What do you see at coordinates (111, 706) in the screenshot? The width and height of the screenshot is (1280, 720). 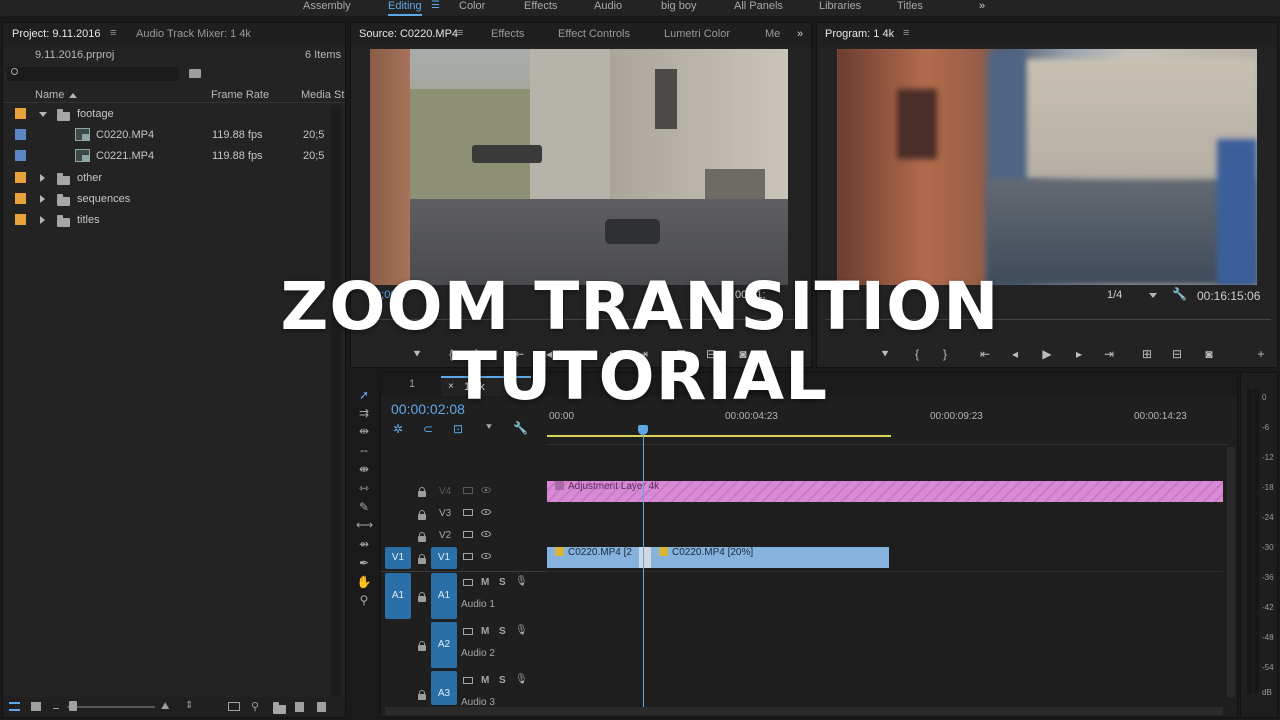 I see `zoom-slider-track` at bounding box center [111, 706].